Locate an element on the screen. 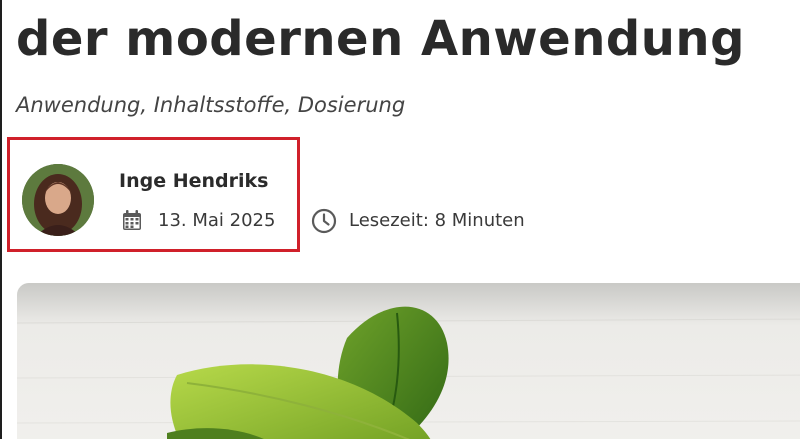  author-avatar is located at coordinates (58, 200).